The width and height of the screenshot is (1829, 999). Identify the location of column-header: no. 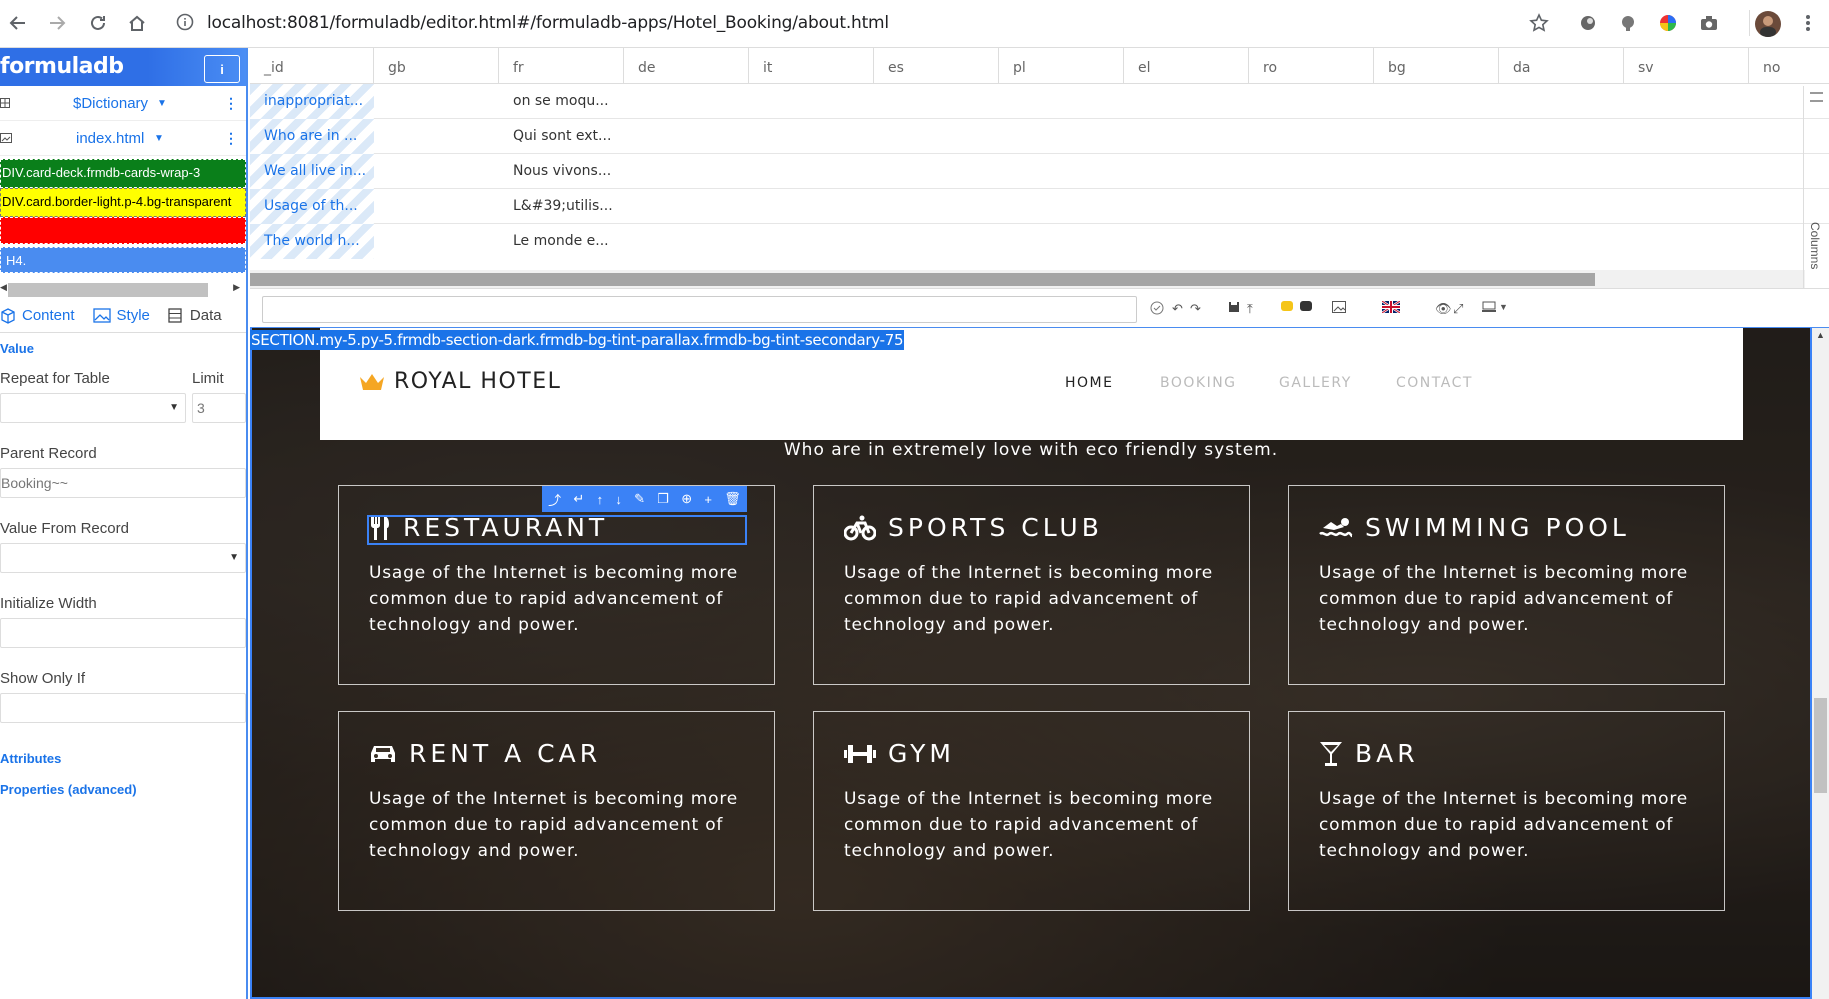
(1776, 66).